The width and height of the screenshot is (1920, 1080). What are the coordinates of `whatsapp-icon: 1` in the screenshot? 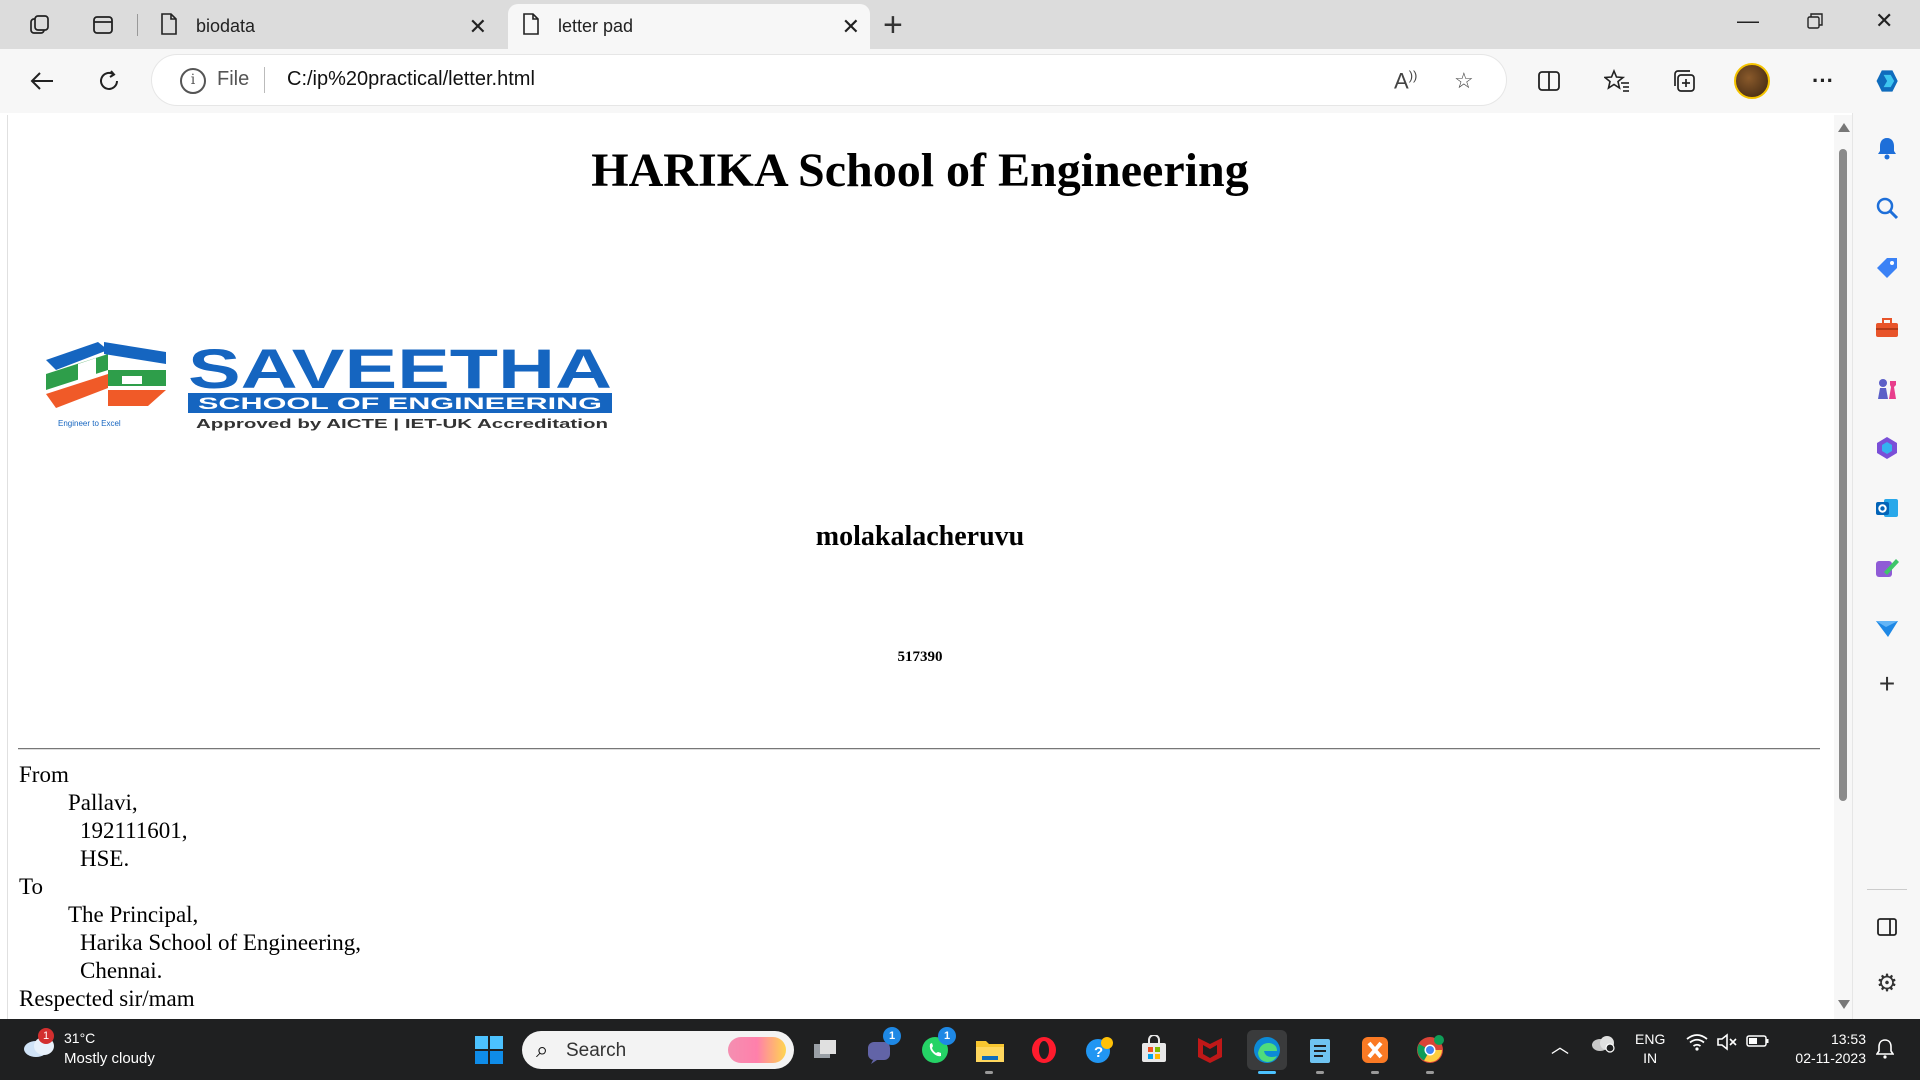 It's located at (937, 1047).